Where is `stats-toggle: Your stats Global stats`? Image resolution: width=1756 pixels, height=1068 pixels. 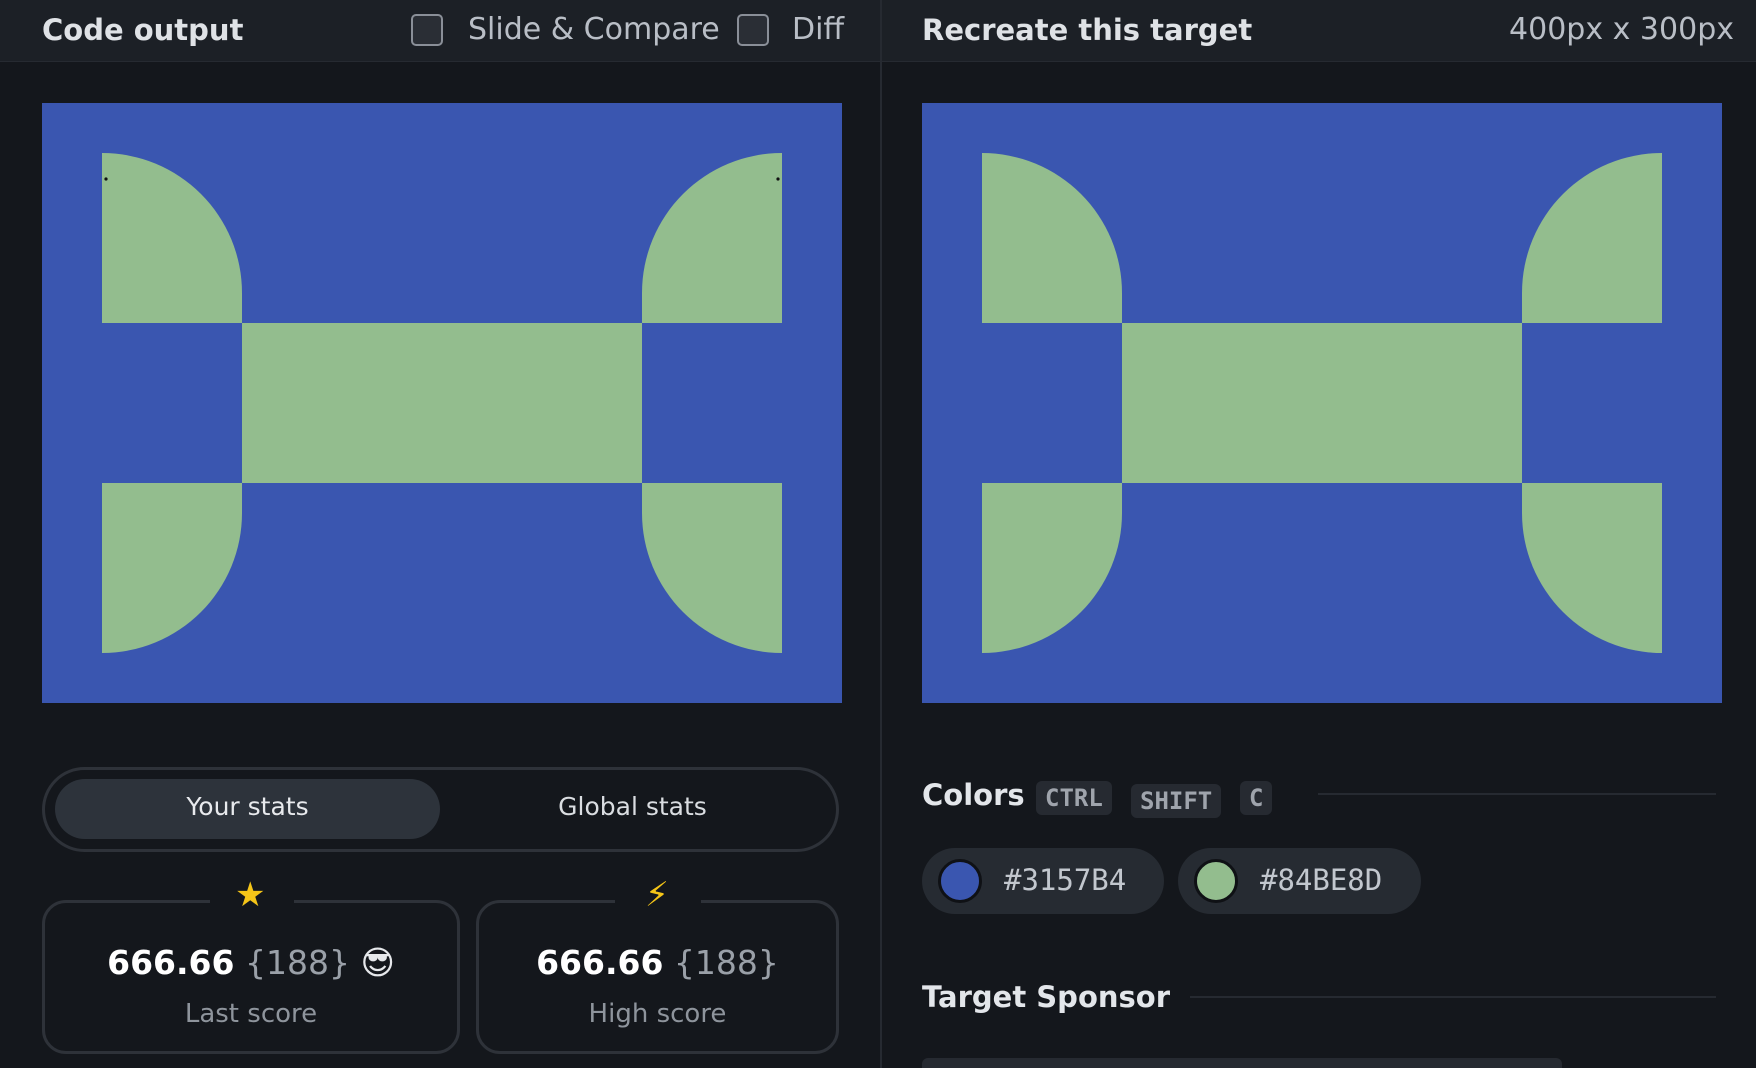
stats-toggle: Your stats Global stats is located at coordinates (440, 809).